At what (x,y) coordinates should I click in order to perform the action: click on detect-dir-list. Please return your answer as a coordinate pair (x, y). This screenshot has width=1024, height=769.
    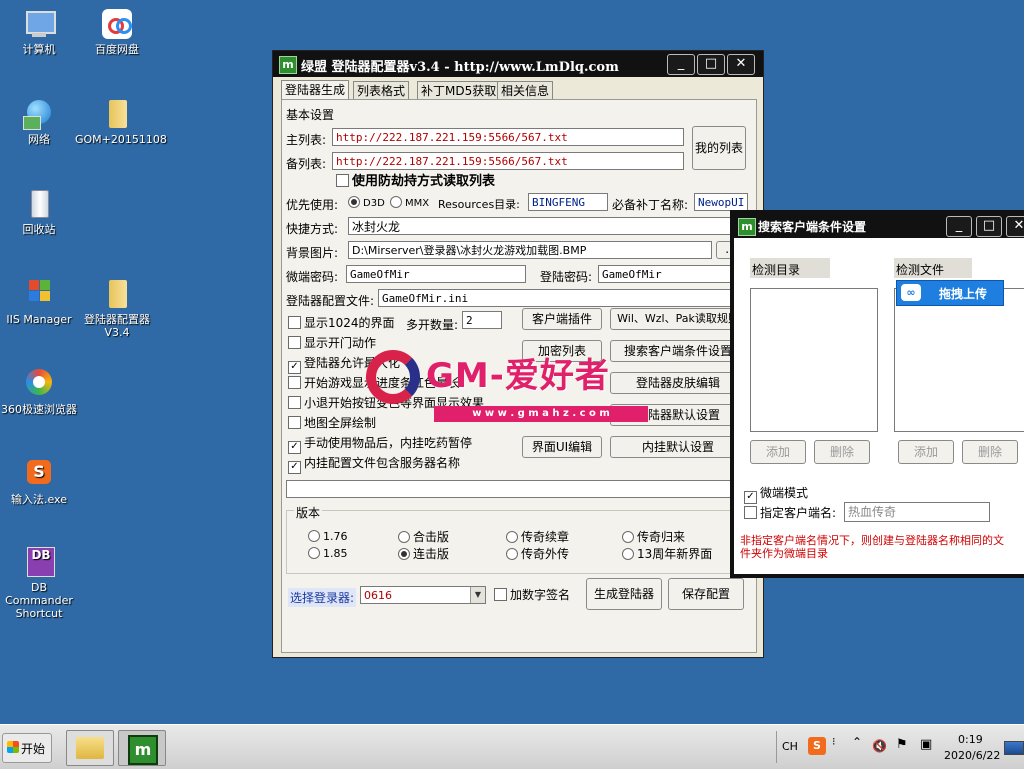
    Looking at the image, I should click on (814, 360).